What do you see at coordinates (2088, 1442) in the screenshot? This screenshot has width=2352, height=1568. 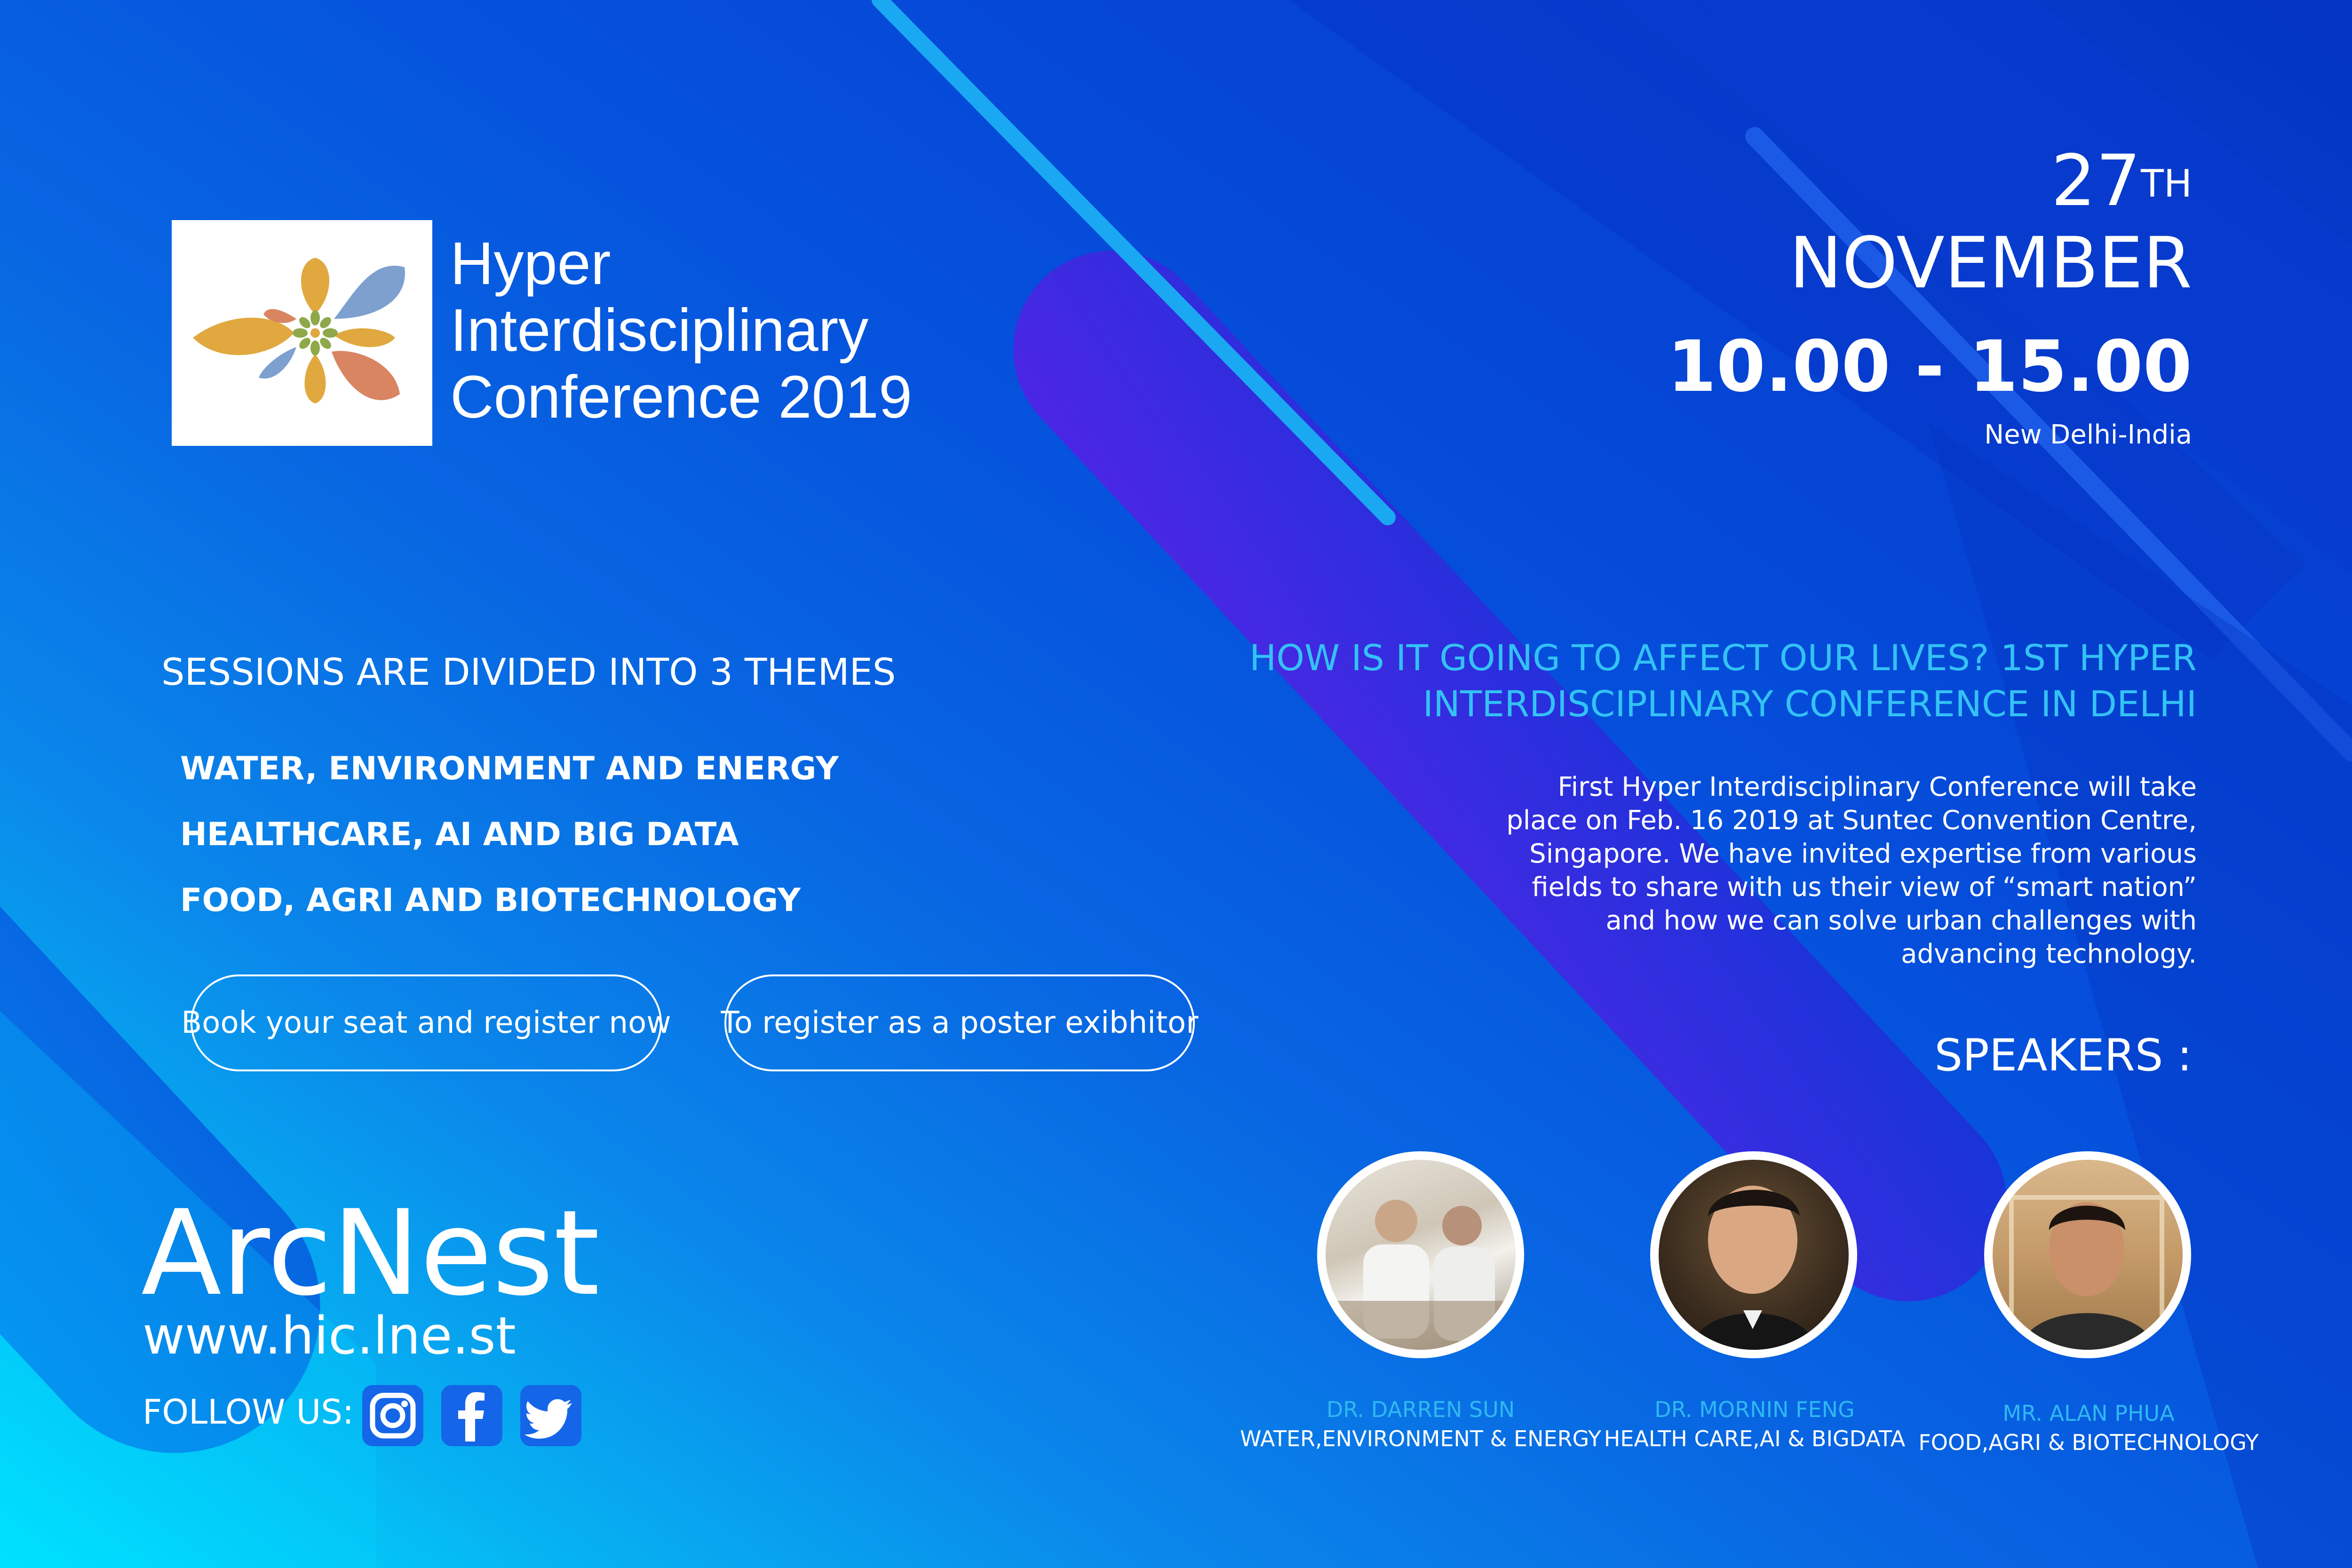 I see `speaker-topic: FOOD,AGRI & BIOTECHNOLOGY` at bounding box center [2088, 1442].